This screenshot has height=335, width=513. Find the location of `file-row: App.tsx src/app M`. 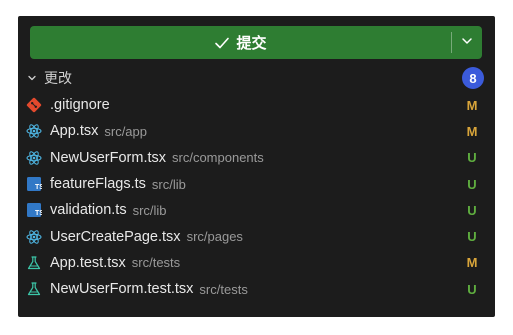

file-row: App.tsx src/app M is located at coordinates (256, 131).